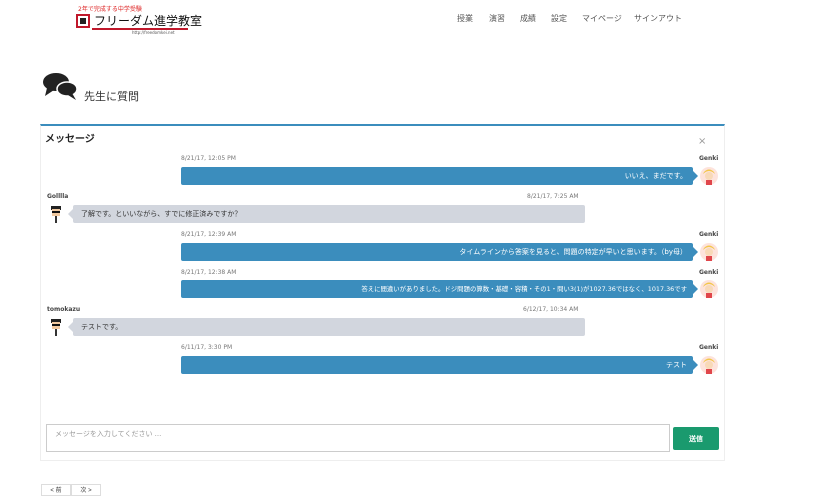 This screenshot has height=496, width=814. I want to click on comments-icon, so click(60, 86).